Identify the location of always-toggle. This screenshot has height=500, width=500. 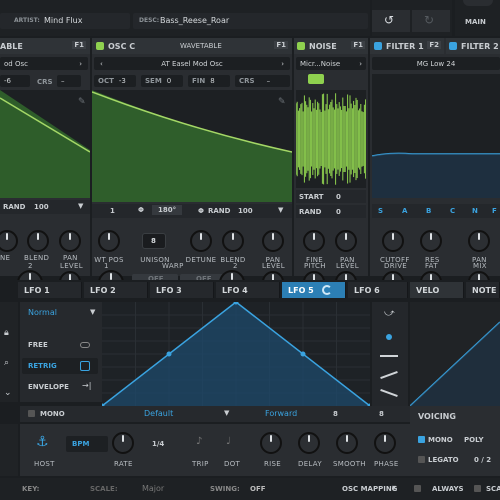
(417, 488).